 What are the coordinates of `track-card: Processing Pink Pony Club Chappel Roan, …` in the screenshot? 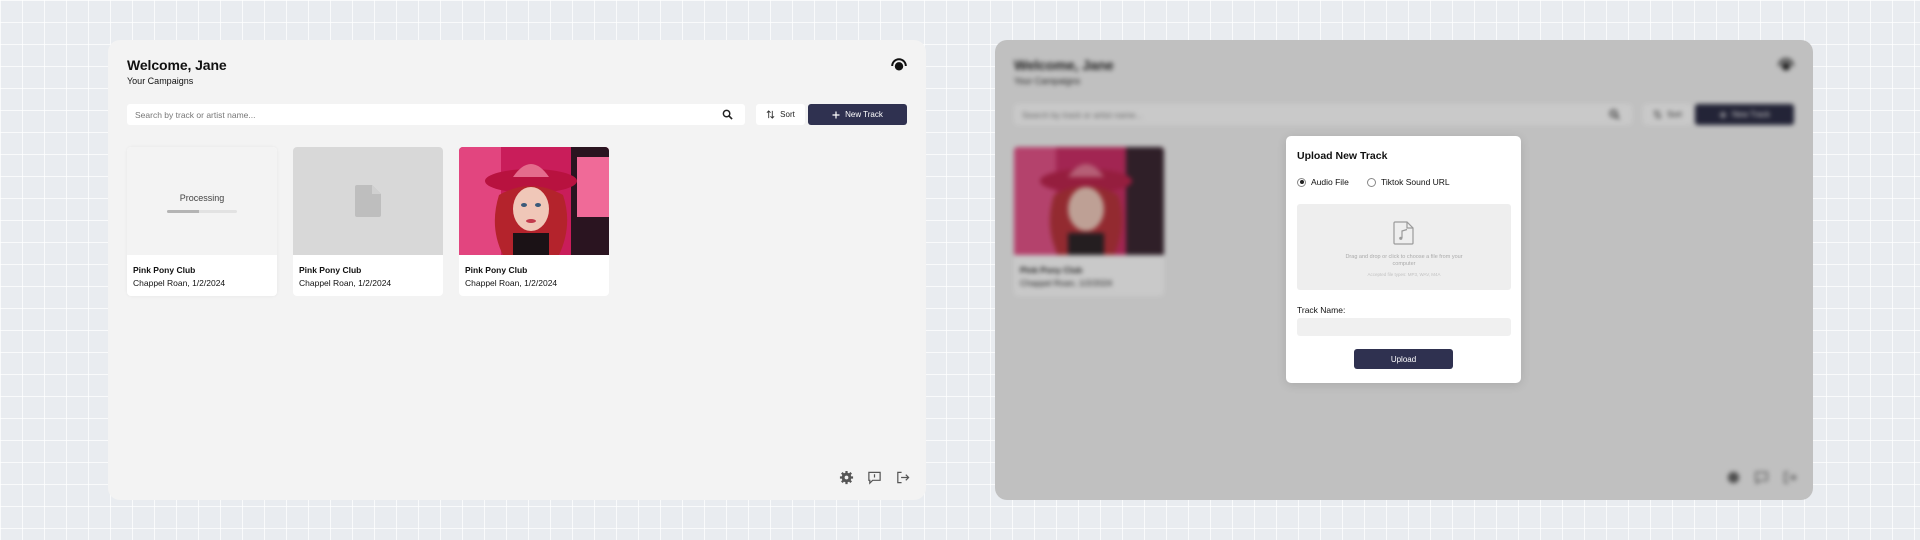 It's located at (202, 221).